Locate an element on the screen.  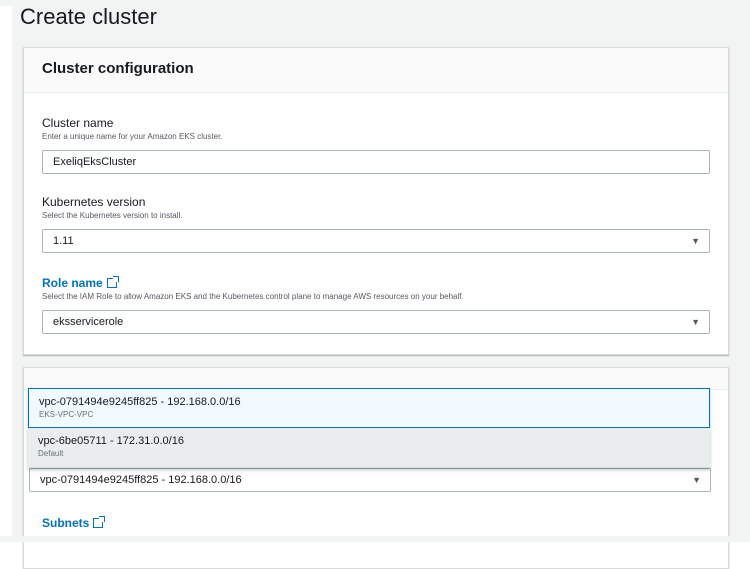
left-strip is located at coordinates (6, 271).